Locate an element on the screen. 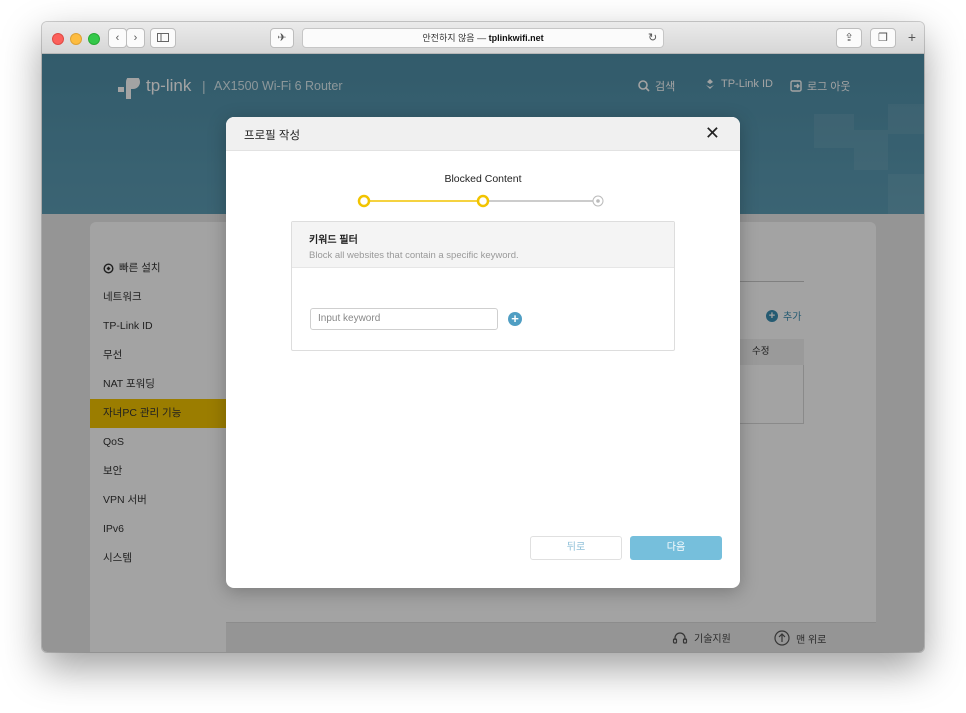 The width and height of the screenshot is (966, 713). share-button: ⇪ is located at coordinates (849, 38).